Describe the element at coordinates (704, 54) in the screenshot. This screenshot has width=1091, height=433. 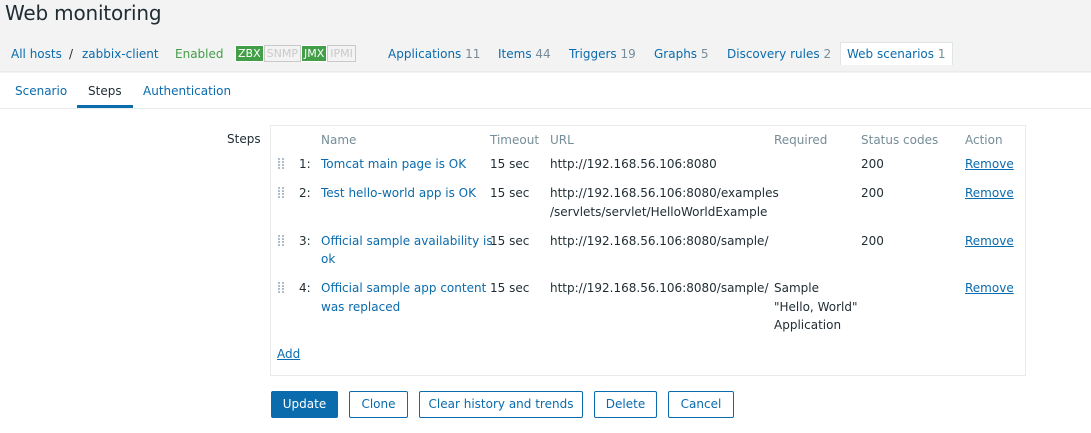
I see `graphs-count: 5` at that location.